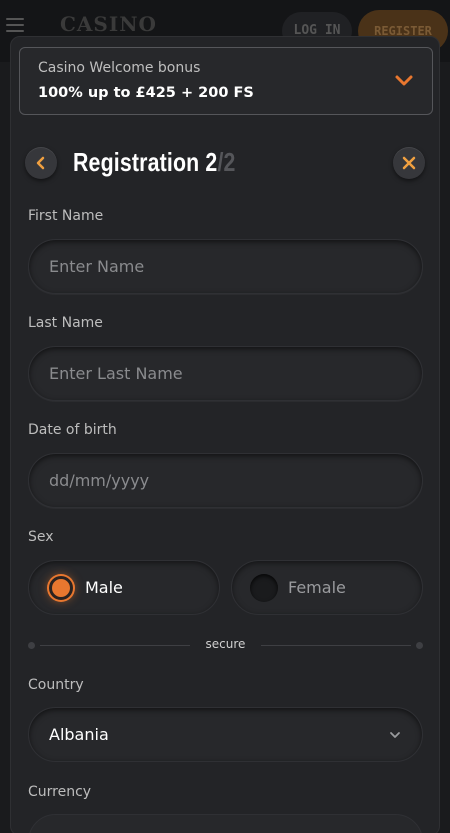  I want to click on currency-select, so click(225, 823).